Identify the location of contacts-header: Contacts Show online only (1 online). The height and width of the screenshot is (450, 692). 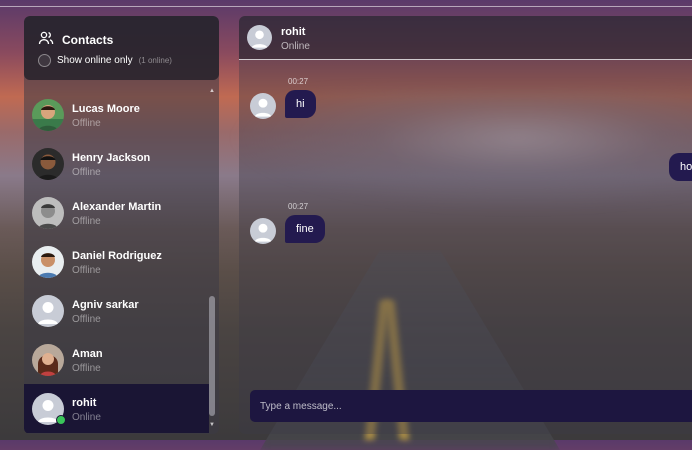
(121, 48).